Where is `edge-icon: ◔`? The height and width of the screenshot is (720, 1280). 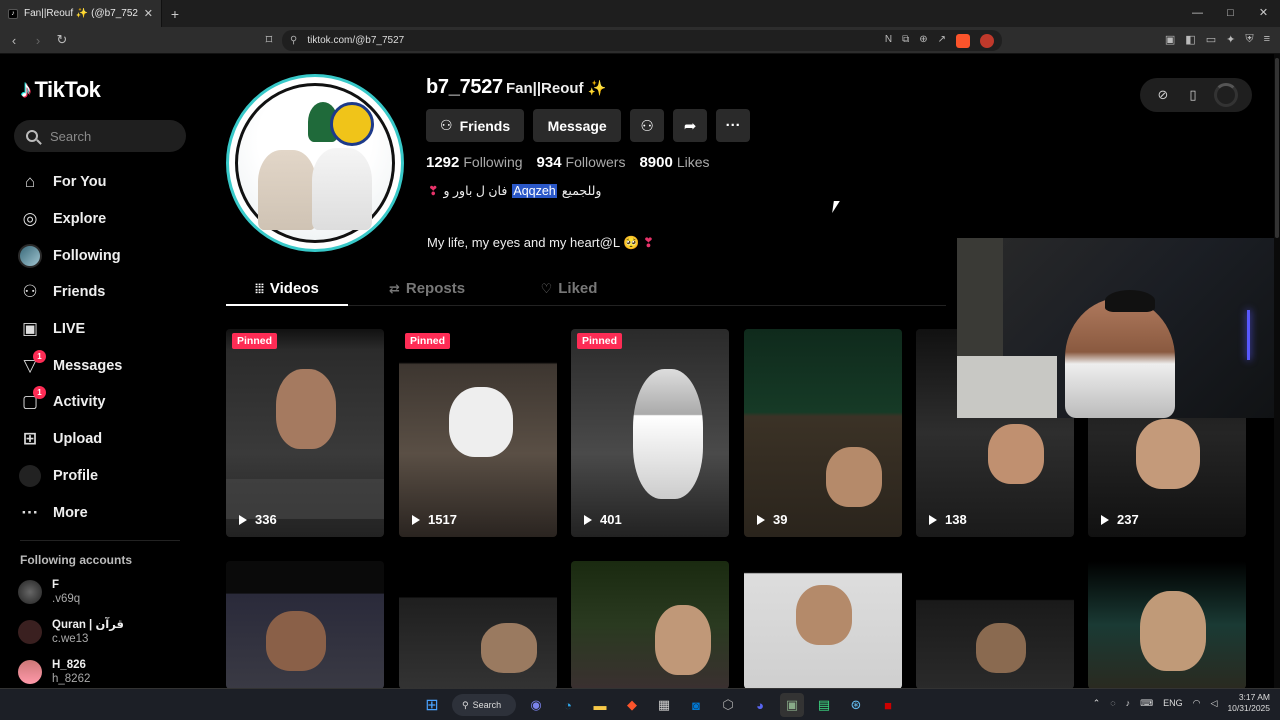 edge-icon: ◔ is located at coordinates (568, 705).